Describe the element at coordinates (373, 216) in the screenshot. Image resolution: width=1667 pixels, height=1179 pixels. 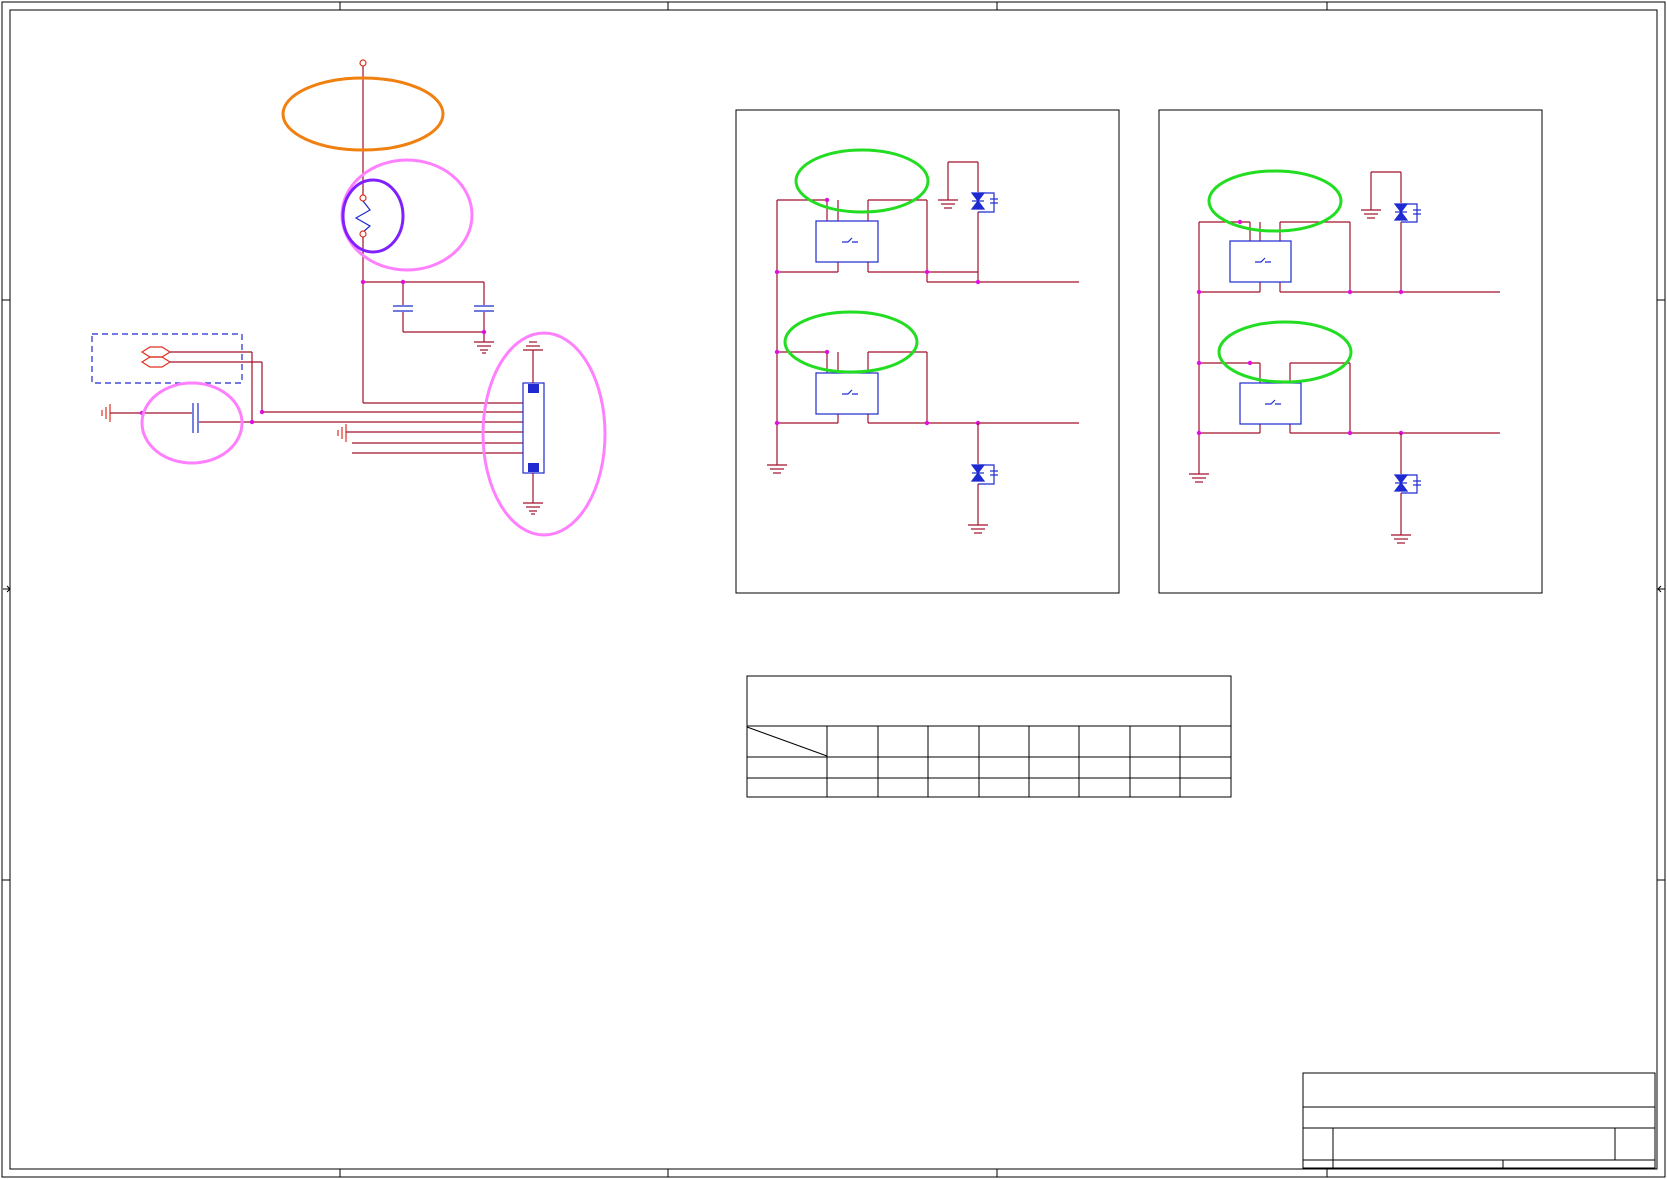
I see `highlight-ellipse-purple` at that location.